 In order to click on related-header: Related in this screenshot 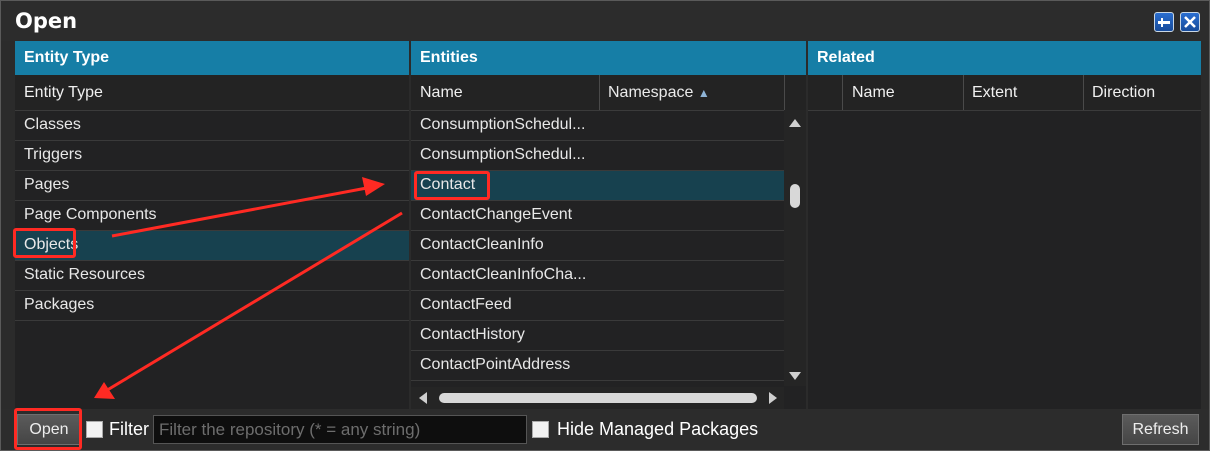, I will do `click(1004, 58)`.